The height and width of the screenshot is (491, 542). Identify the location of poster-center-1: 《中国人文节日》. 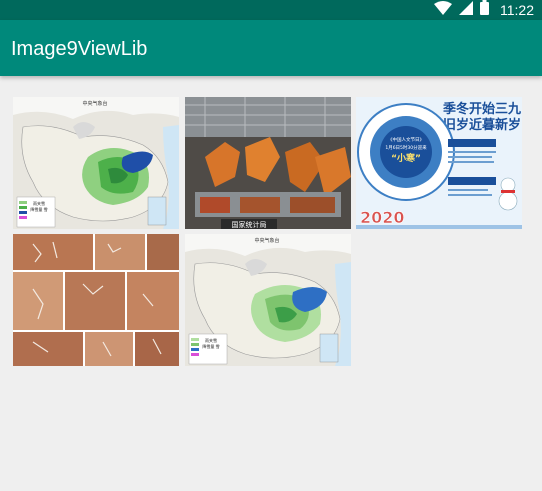
(406, 139).